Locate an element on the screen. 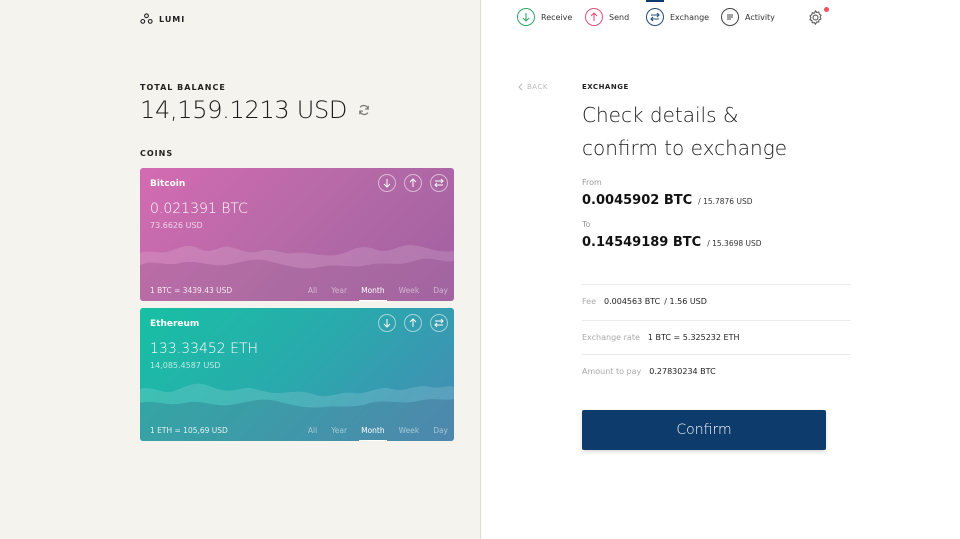 The width and height of the screenshot is (960, 539). total-balance-label: TOTAL BALANCE is located at coordinates (183, 87).